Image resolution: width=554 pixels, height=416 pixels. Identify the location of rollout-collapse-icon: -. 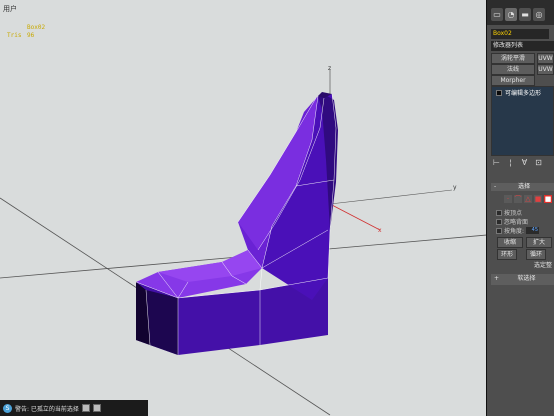
(495, 186).